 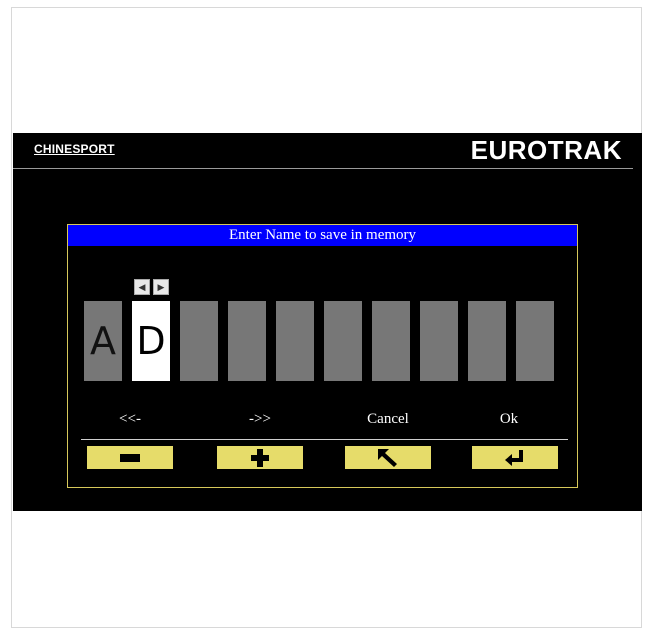 What do you see at coordinates (142, 287) in the screenshot?
I see `cursor-left-icon: ◀` at bounding box center [142, 287].